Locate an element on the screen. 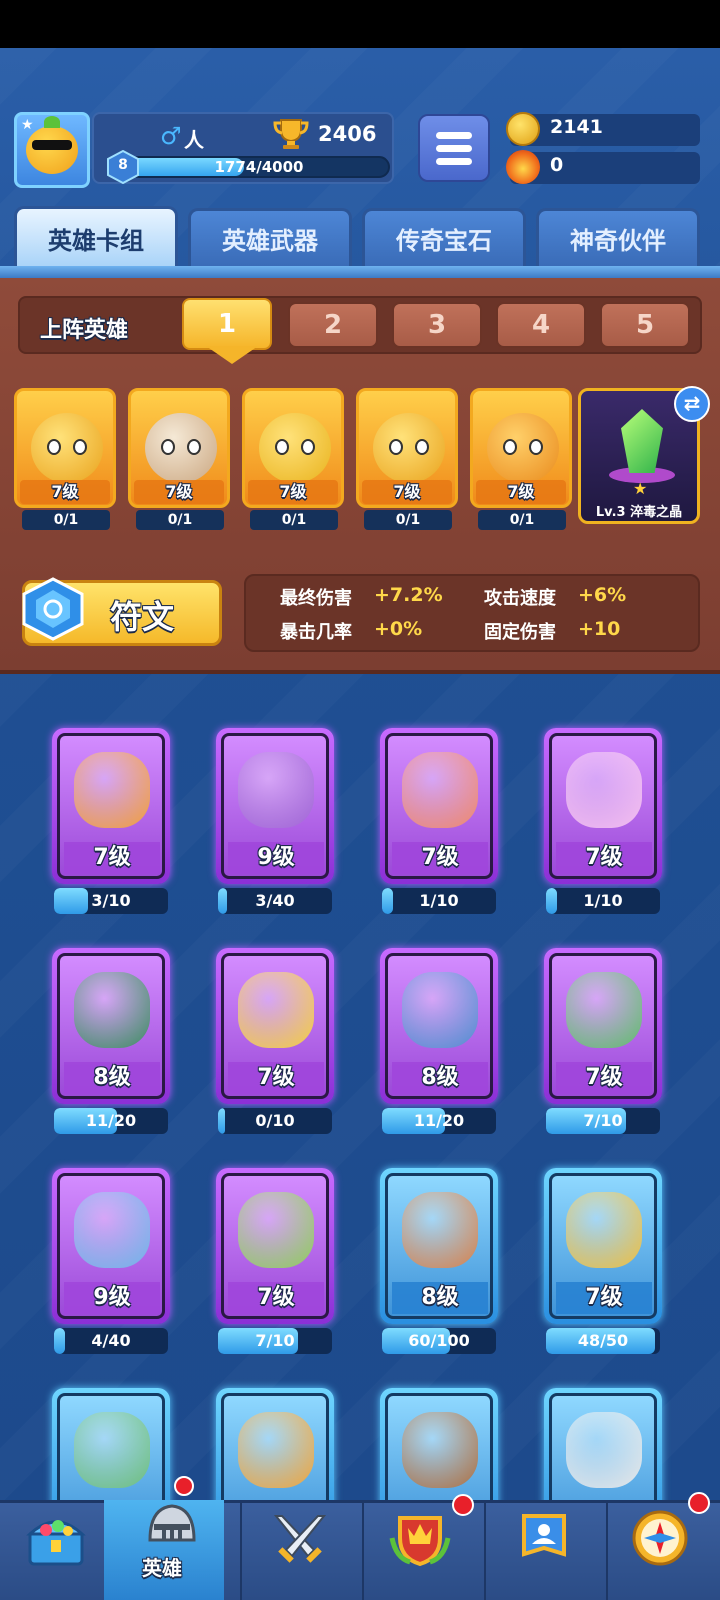  deck-slot-3: 3 is located at coordinates (437, 325).